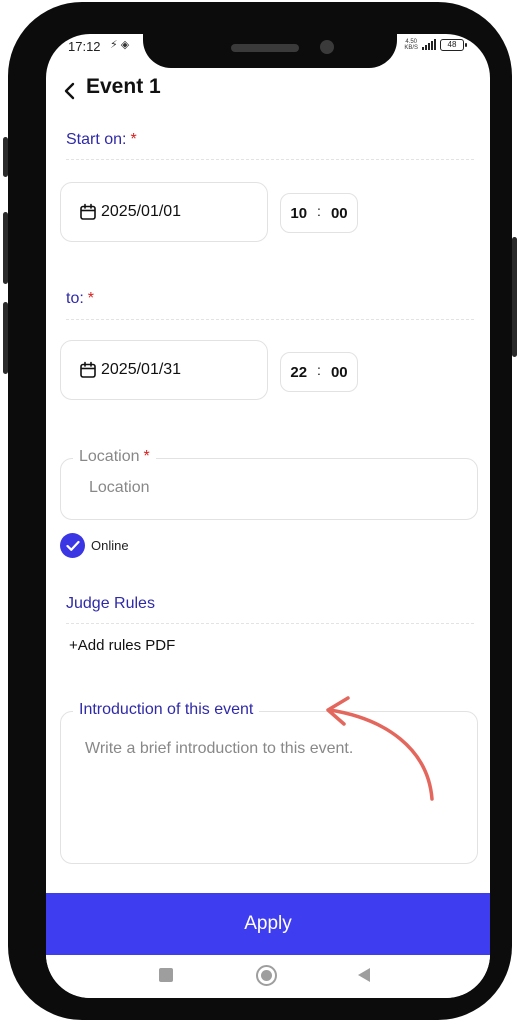  Describe the element at coordinates (120, 45) in the screenshot. I see `status-left-icons: ⚡ ◈` at that location.